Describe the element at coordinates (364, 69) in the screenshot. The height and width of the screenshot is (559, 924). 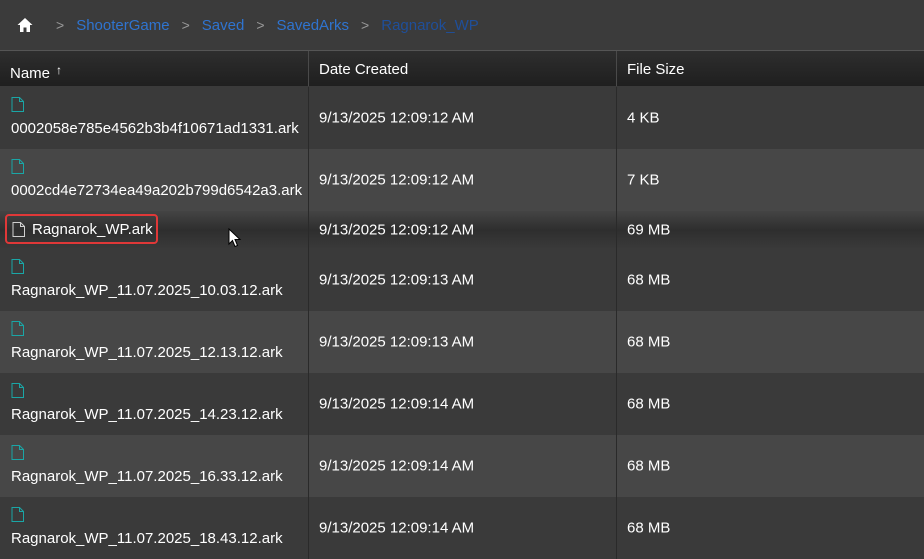
I see `column-header-date-label: Date Created` at that location.